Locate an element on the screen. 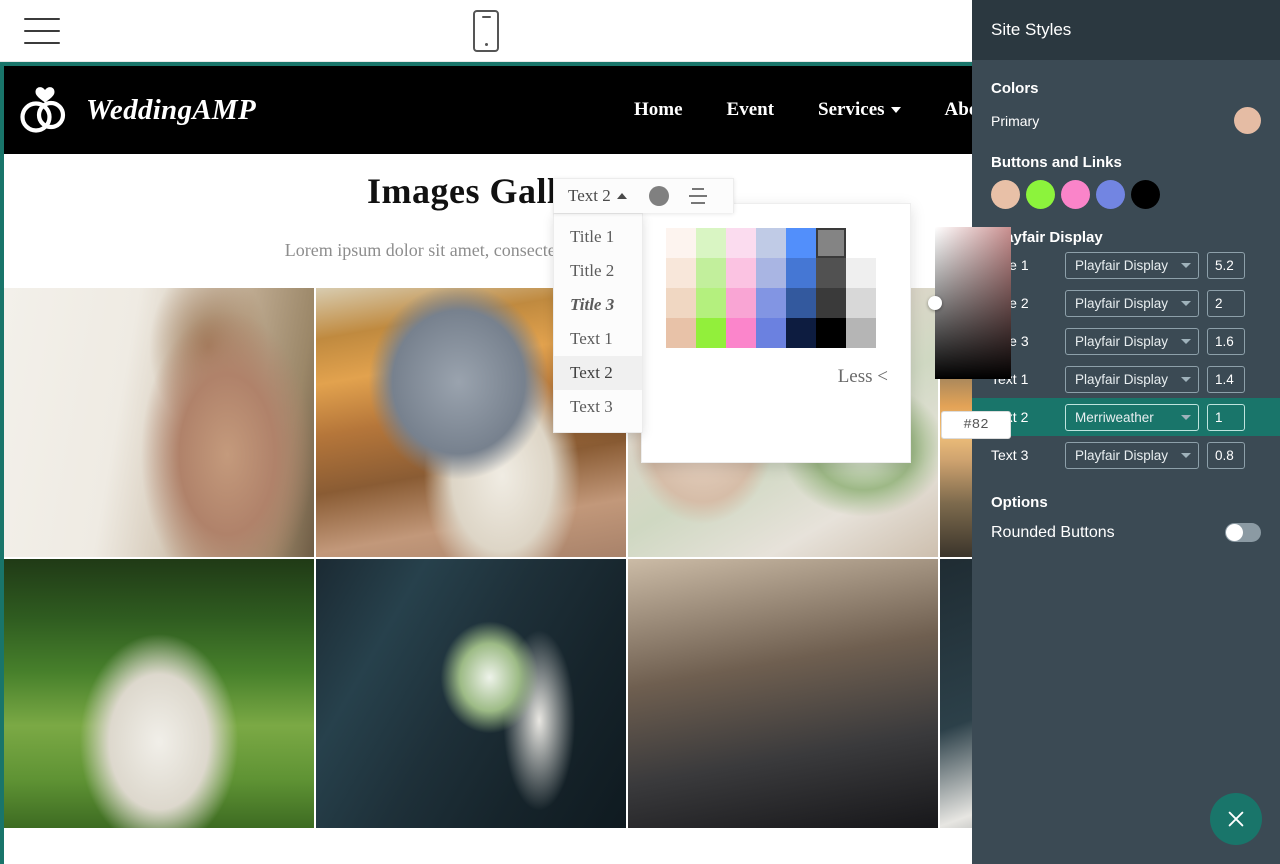 The height and width of the screenshot is (864, 1280). font-setting-row: Title 1Playfair Display5.2 is located at coordinates (1126, 265).